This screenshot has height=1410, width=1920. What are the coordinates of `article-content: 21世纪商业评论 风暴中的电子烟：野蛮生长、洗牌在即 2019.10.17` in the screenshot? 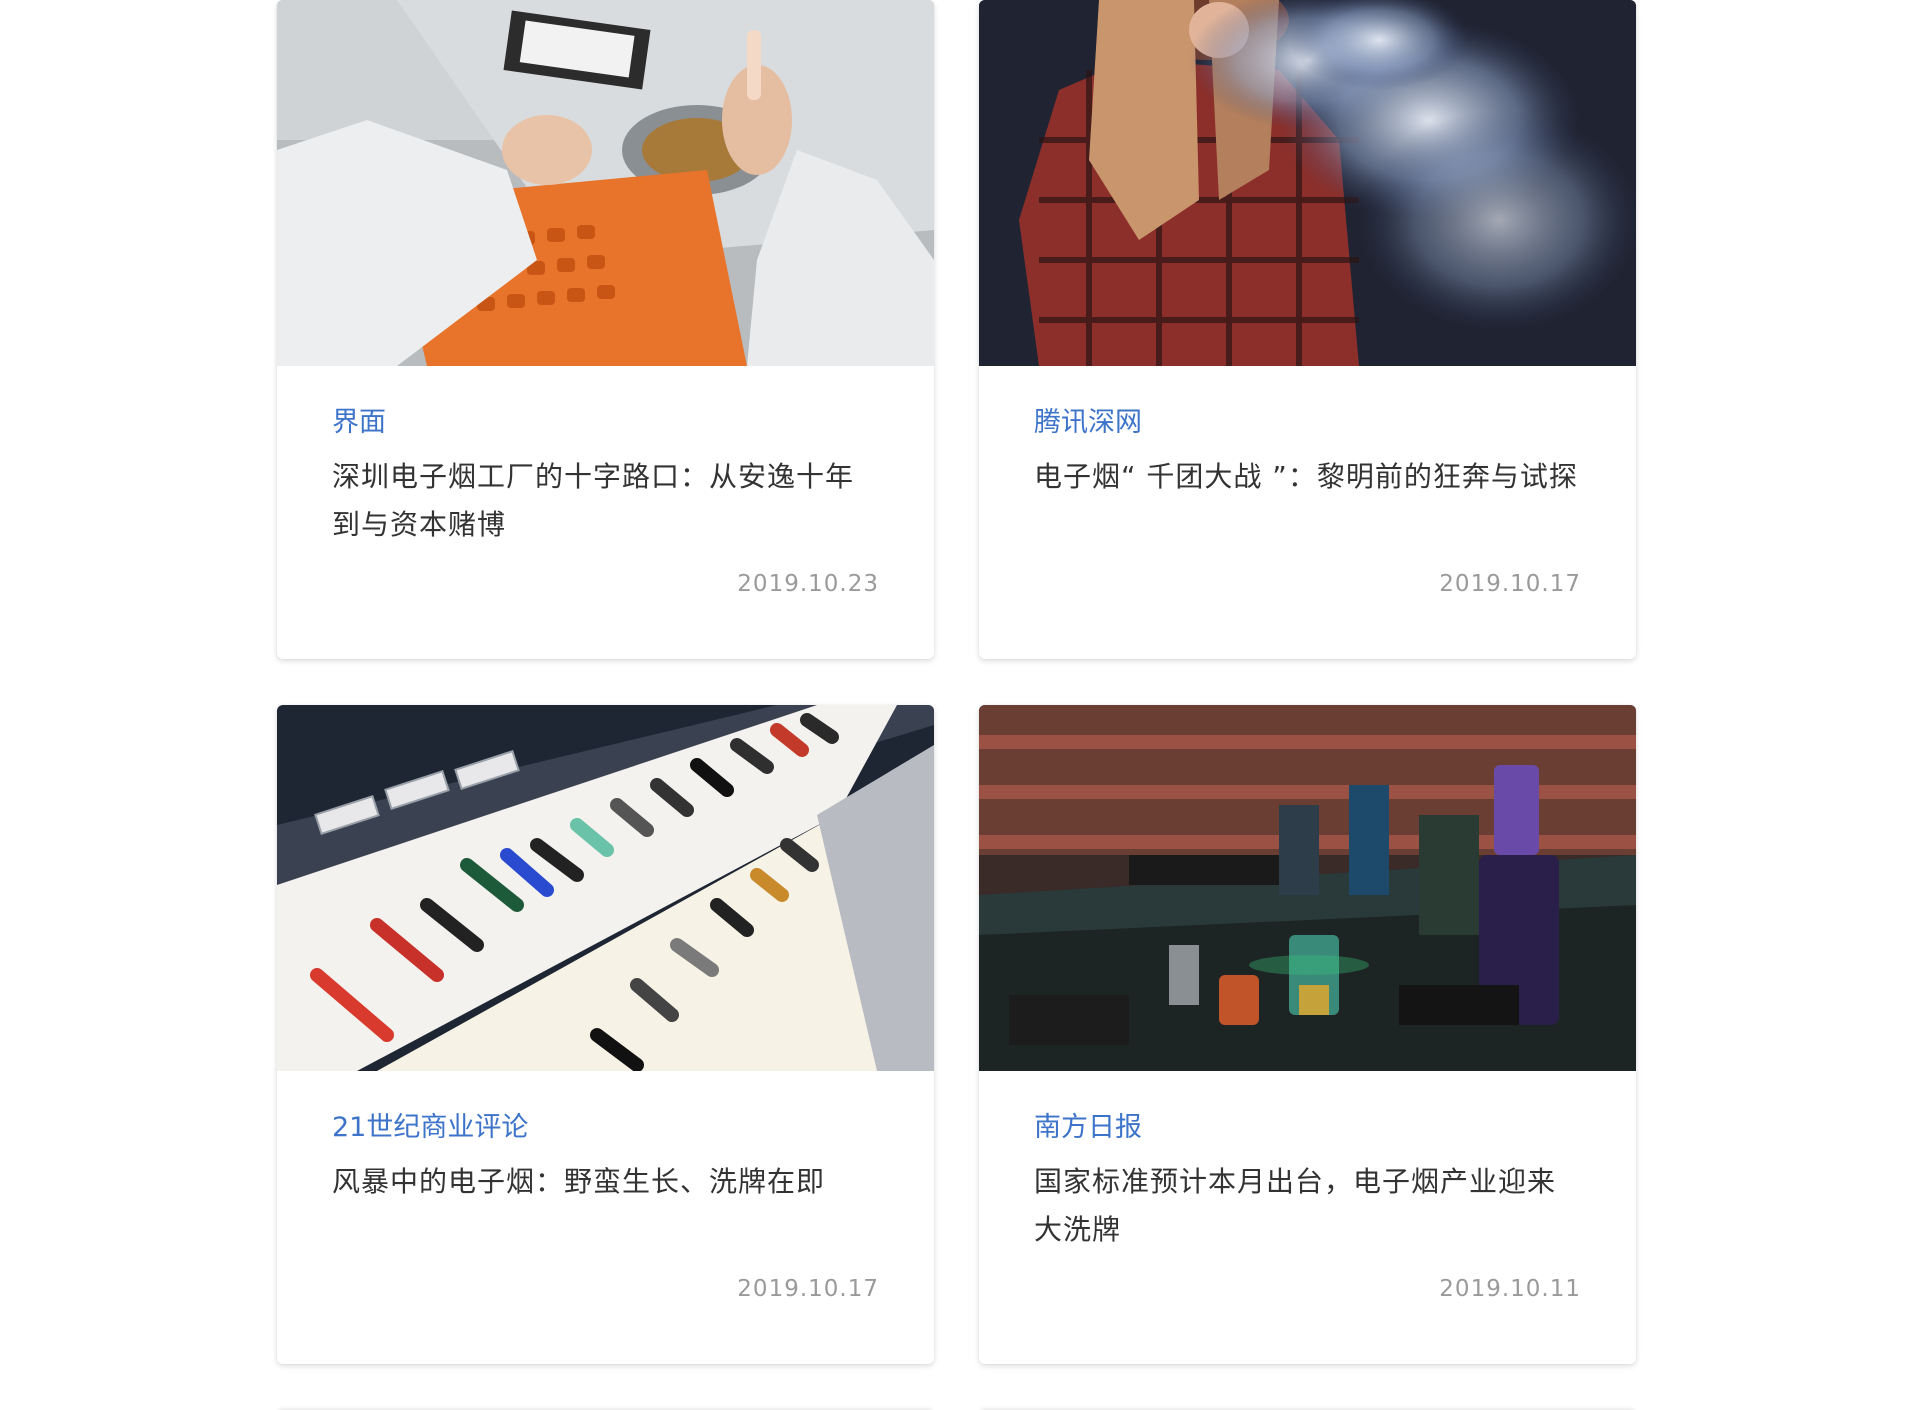 It's located at (605, 1186).